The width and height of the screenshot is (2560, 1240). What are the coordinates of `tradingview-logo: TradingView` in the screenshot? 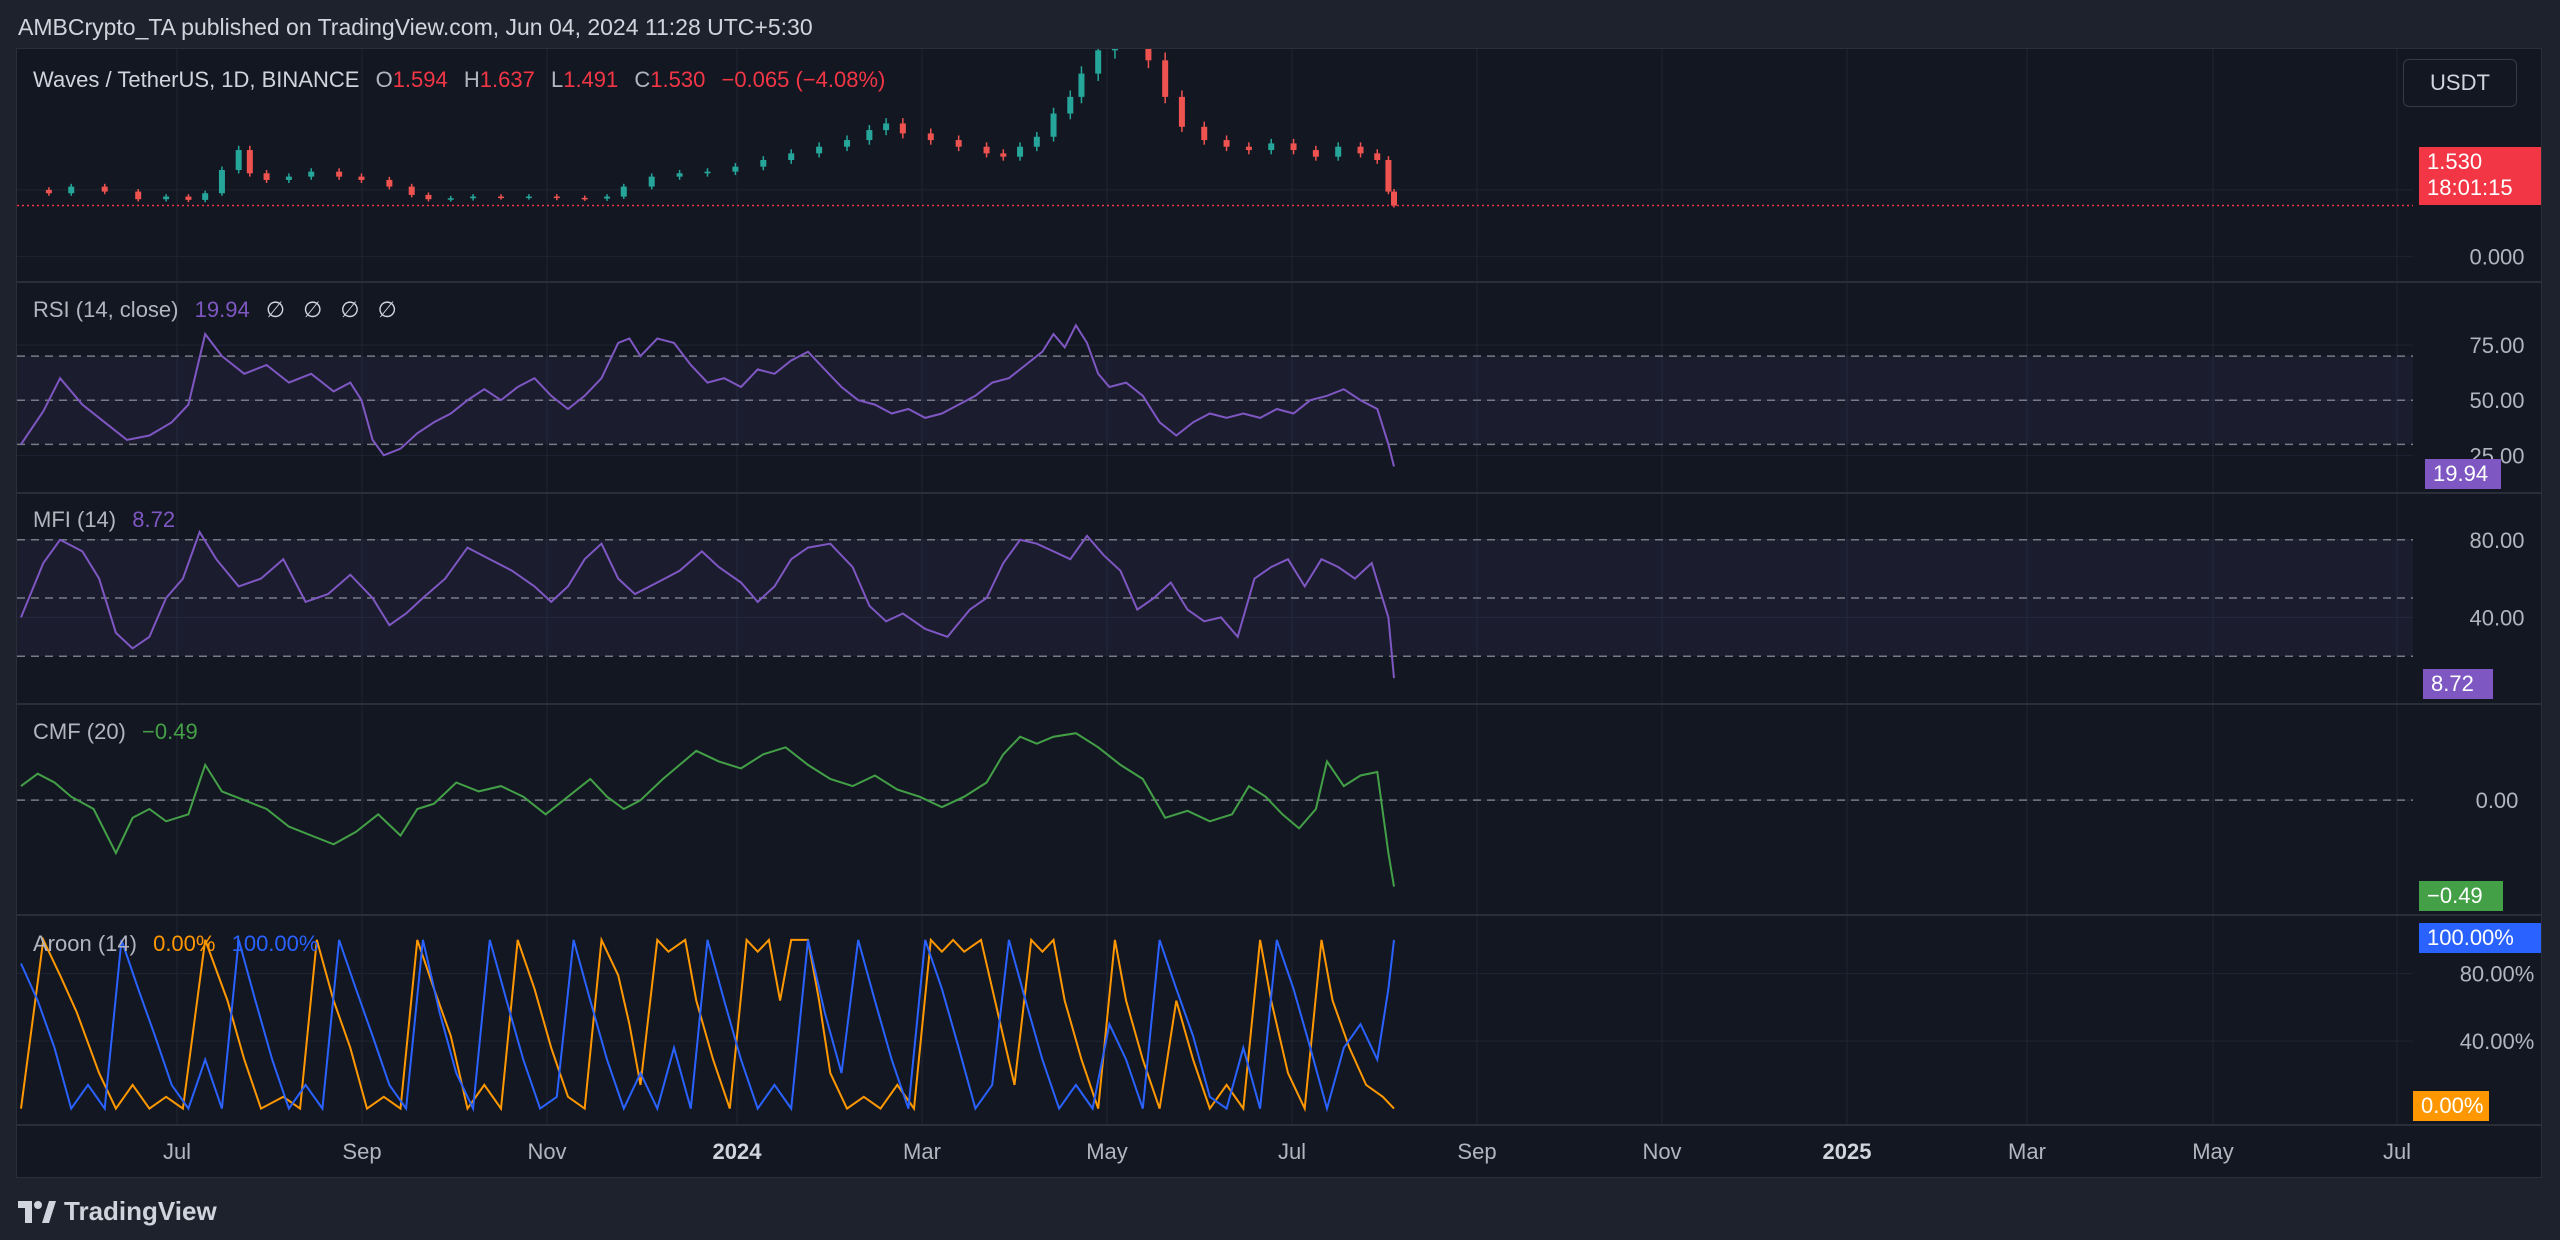 It's located at (117, 1211).